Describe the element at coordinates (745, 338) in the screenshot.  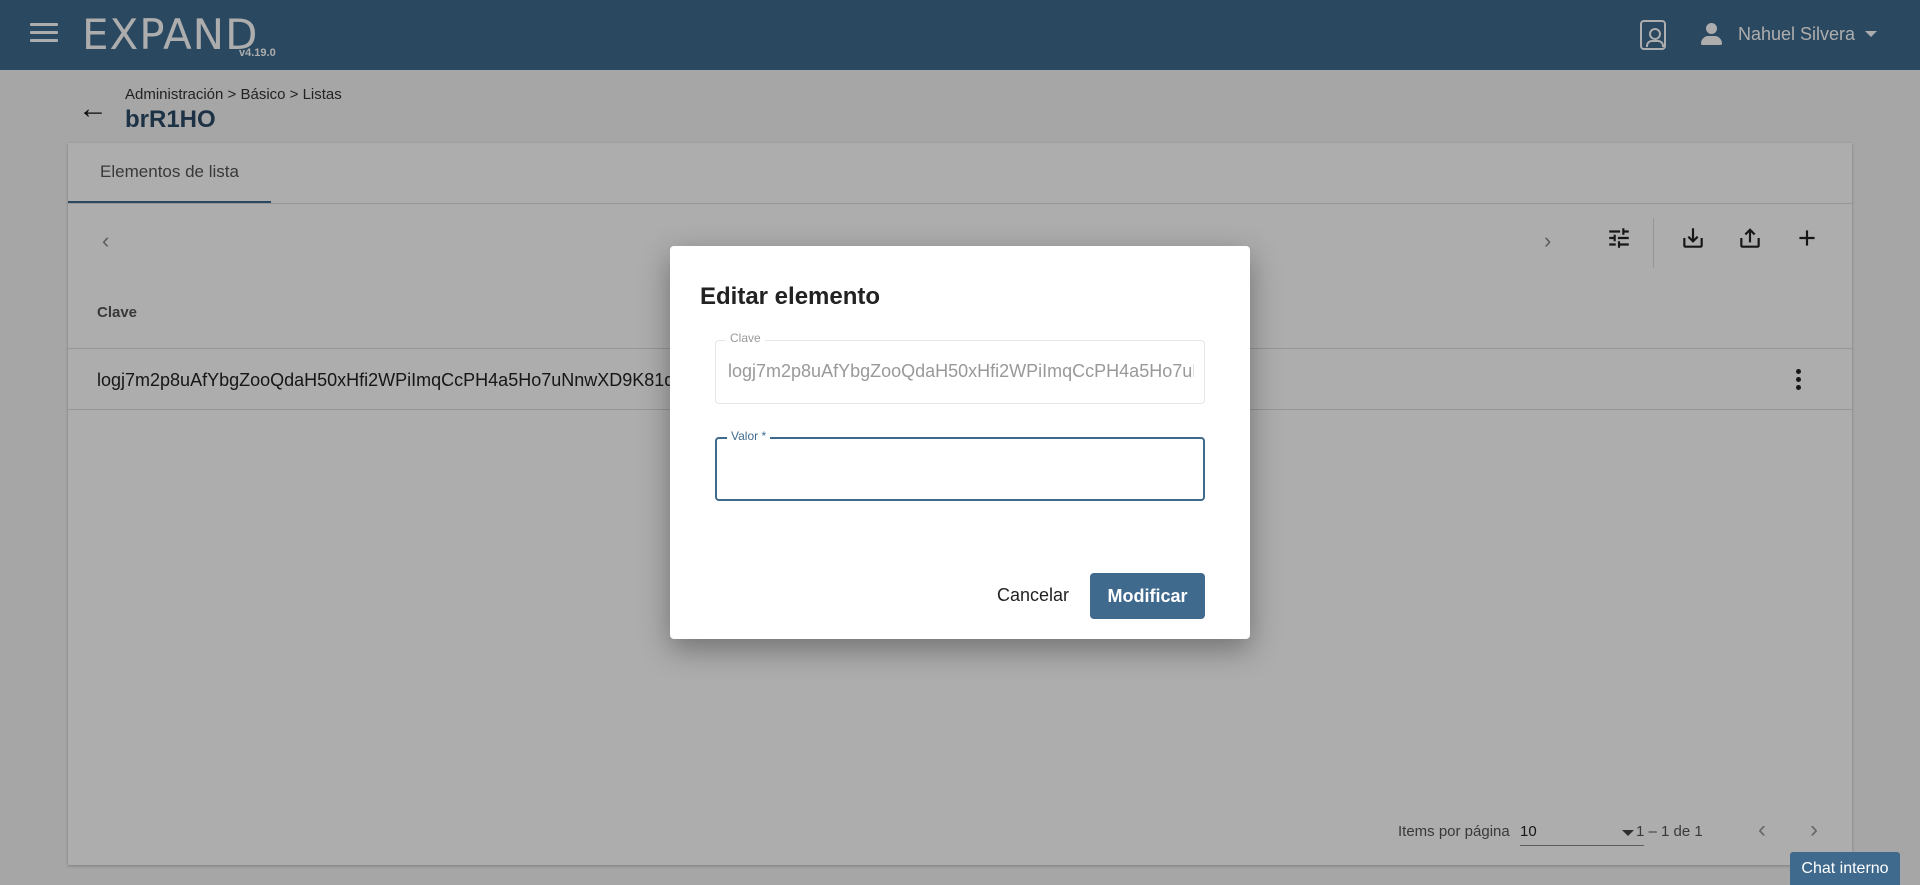
I see `clave-label: Clave` at that location.